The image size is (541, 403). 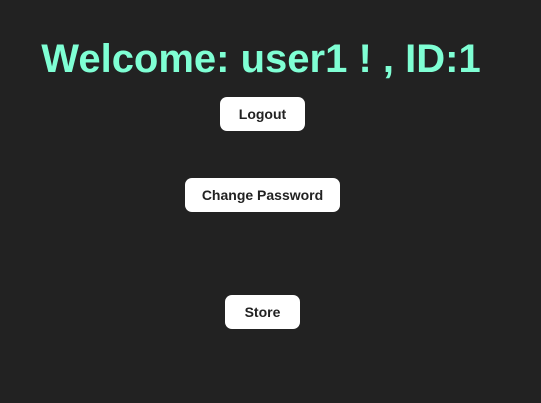 What do you see at coordinates (262, 195) in the screenshot?
I see `change-password-button: Change Password` at bounding box center [262, 195].